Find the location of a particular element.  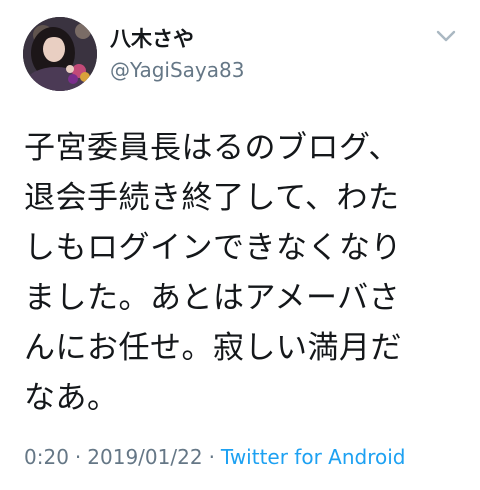

tweet-text-line: んにお任せ。寂しい満月だ is located at coordinates (213, 348).